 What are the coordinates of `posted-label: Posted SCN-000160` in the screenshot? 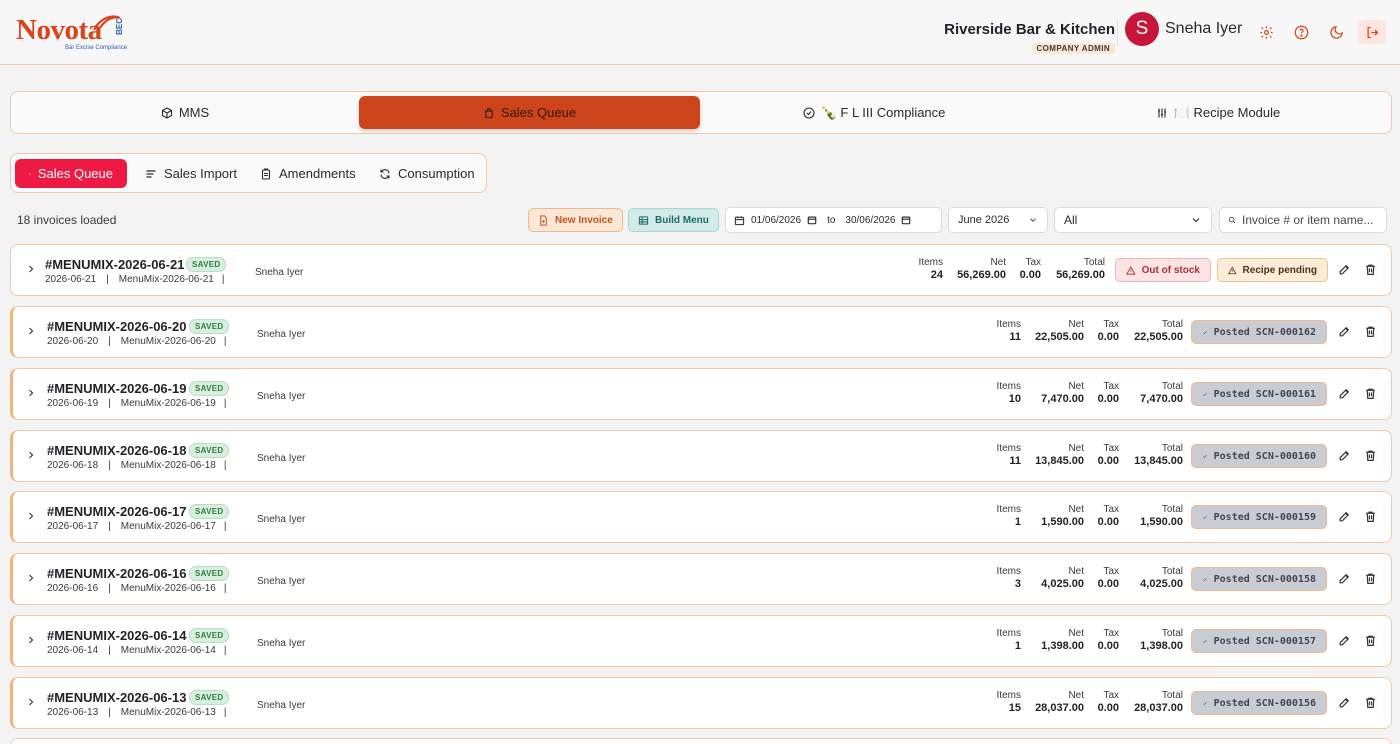 It's located at (1264, 456).